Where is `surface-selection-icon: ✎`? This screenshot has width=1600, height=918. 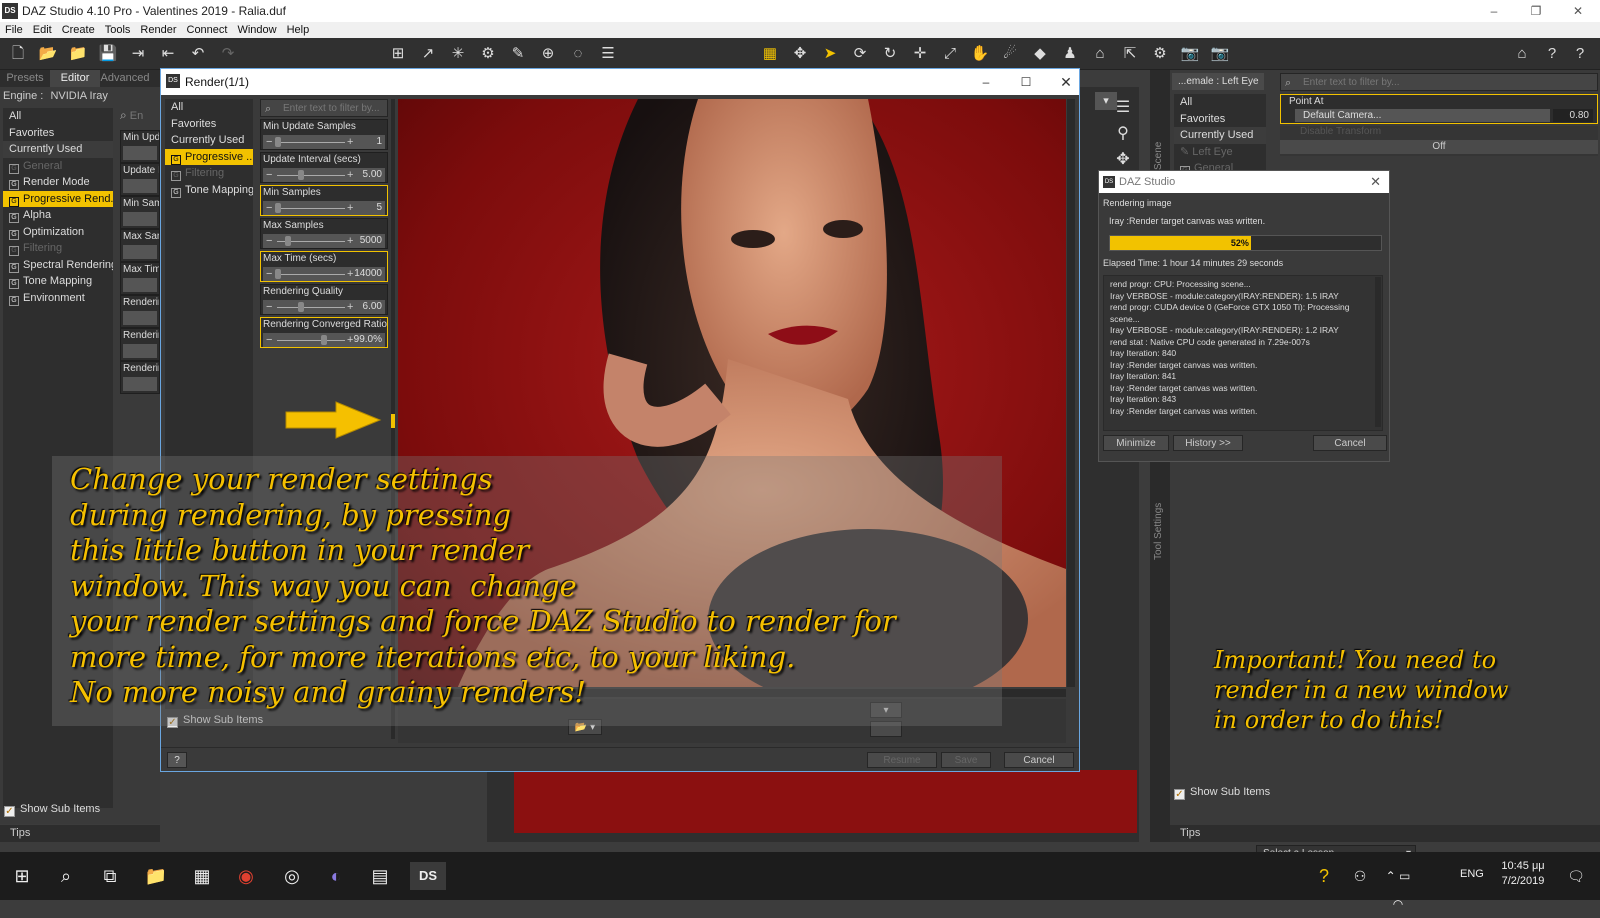 surface-selection-icon: ✎ is located at coordinates (518, 54).